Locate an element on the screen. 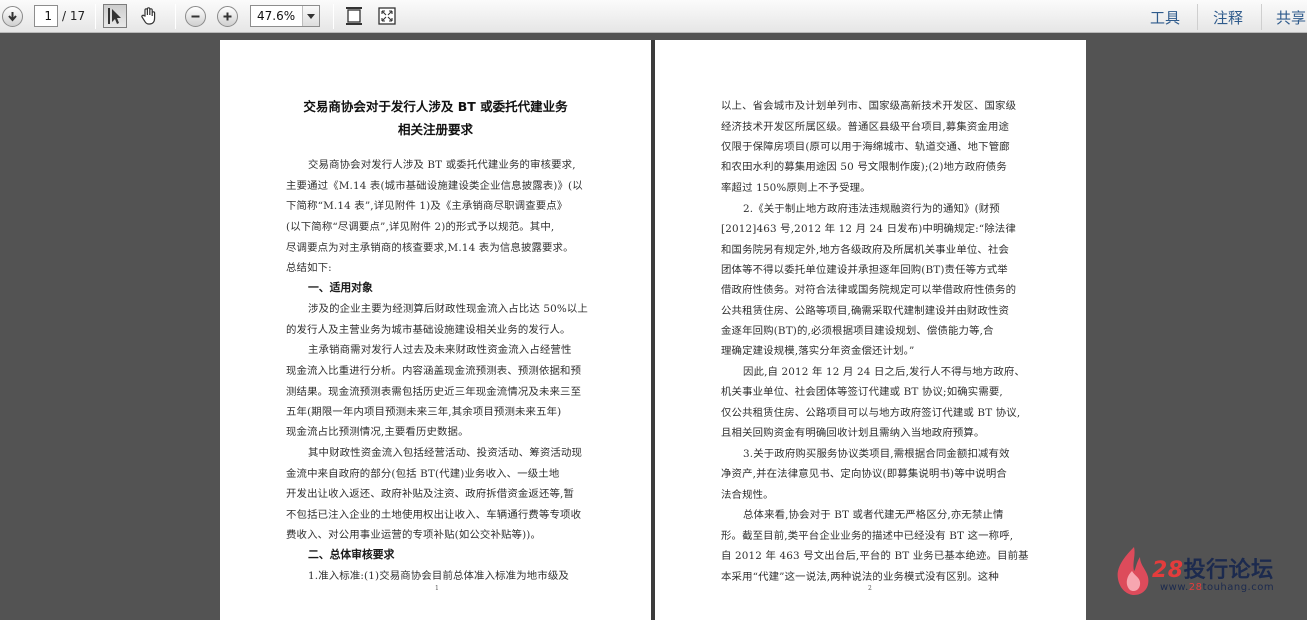 The height and width of the screenshot is (620, 1307). paragraph-line: 费收入、对公用事业运营的专项补贴(如公交补贴等))。 is located at coordinates (414, 535).